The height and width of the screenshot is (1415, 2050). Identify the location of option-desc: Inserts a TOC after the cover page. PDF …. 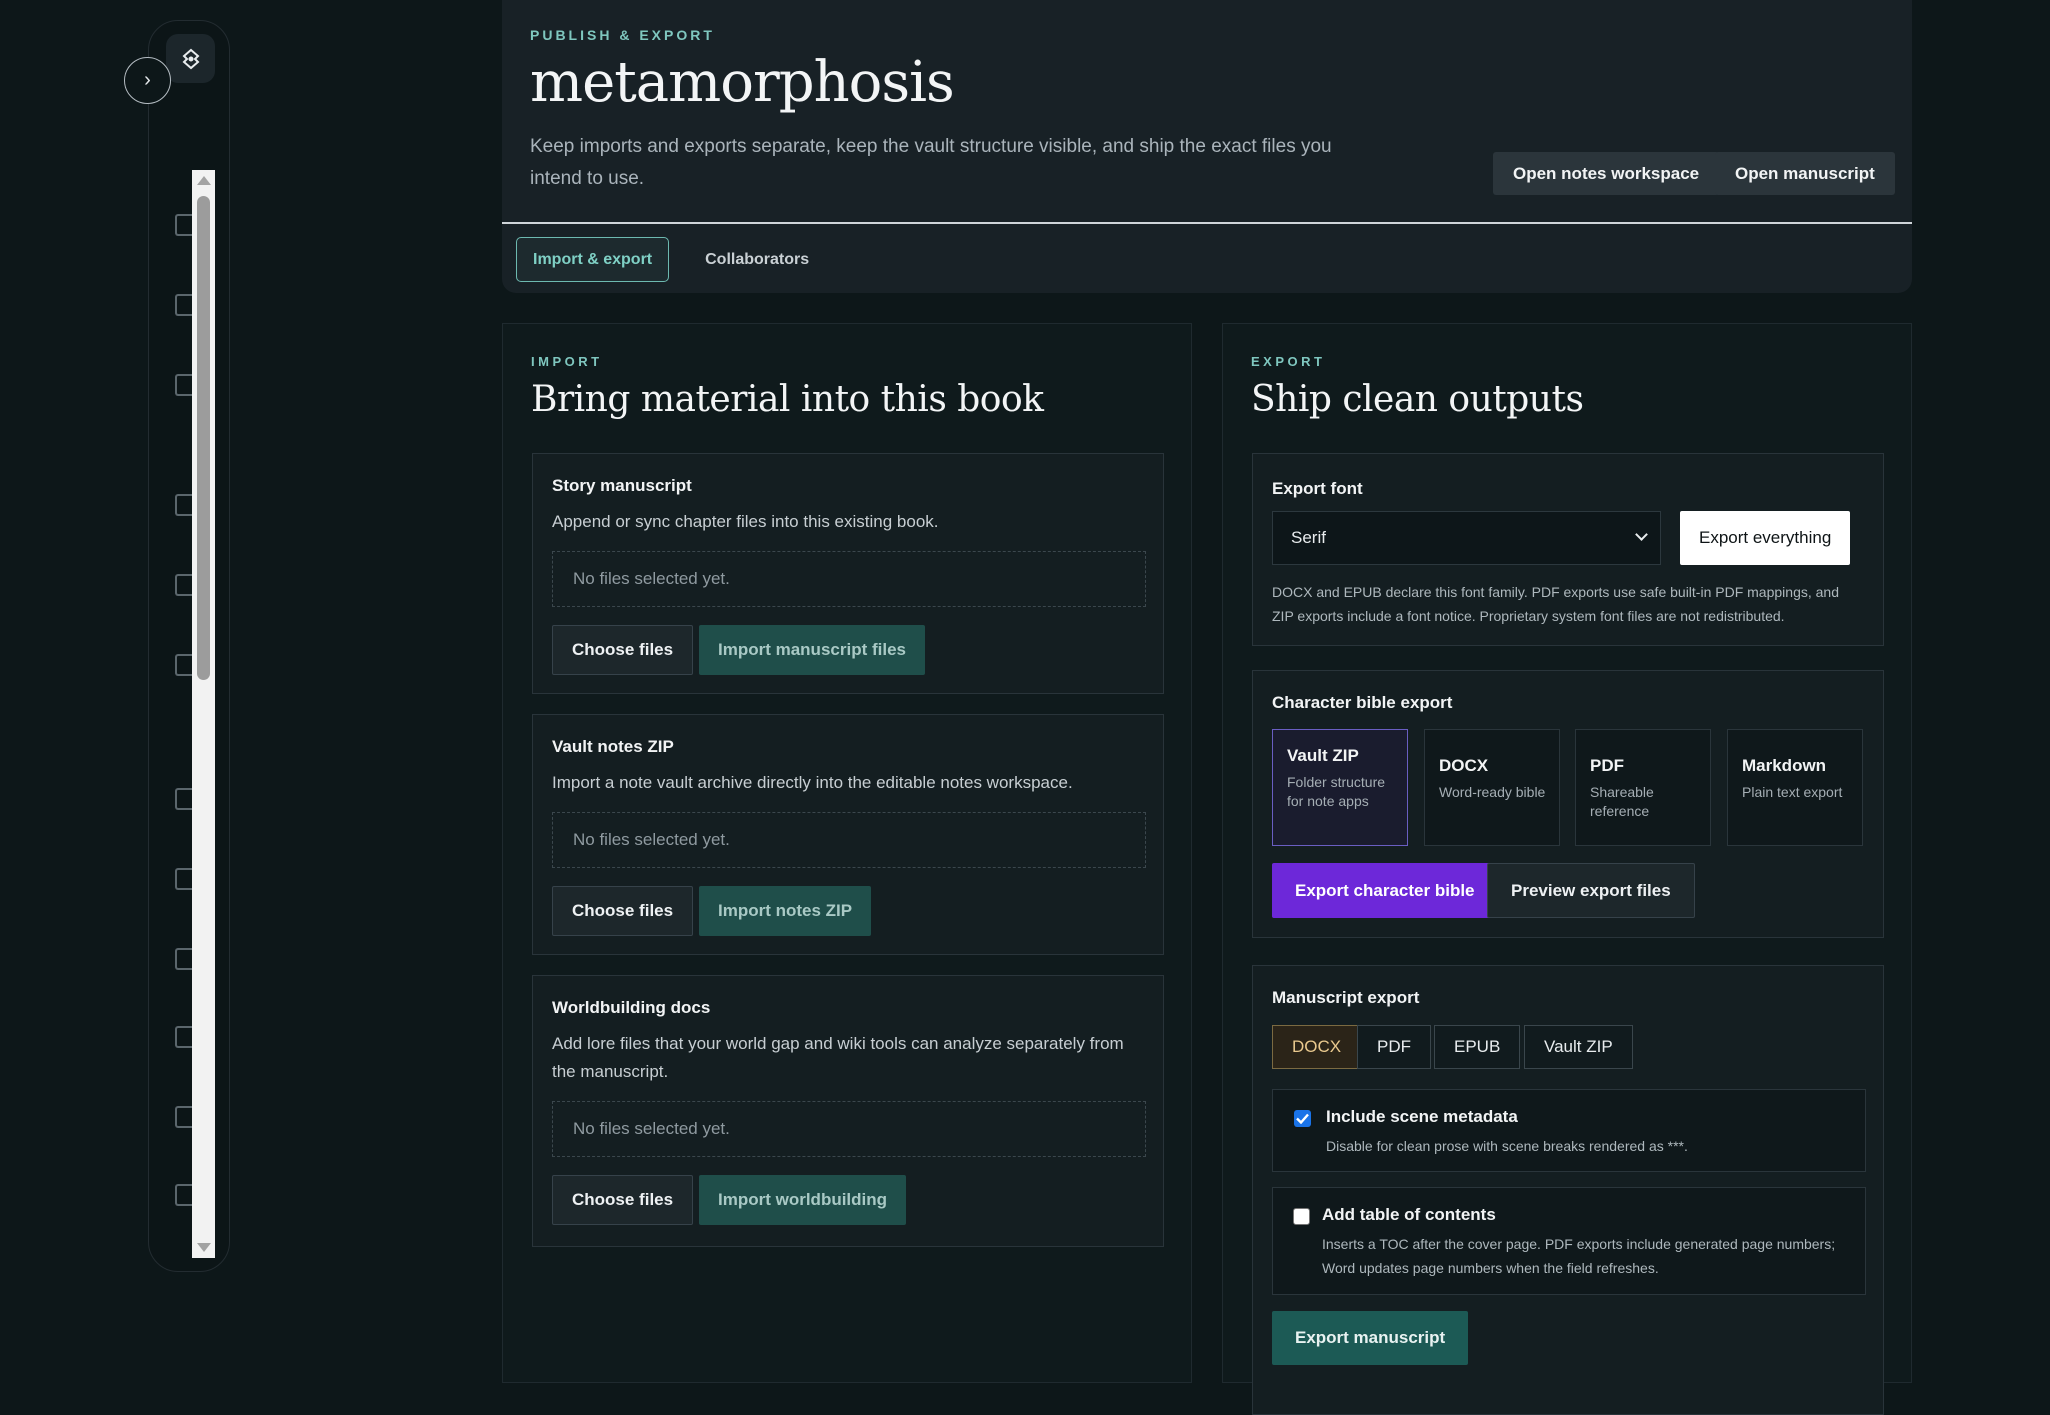
(1579, 1256).